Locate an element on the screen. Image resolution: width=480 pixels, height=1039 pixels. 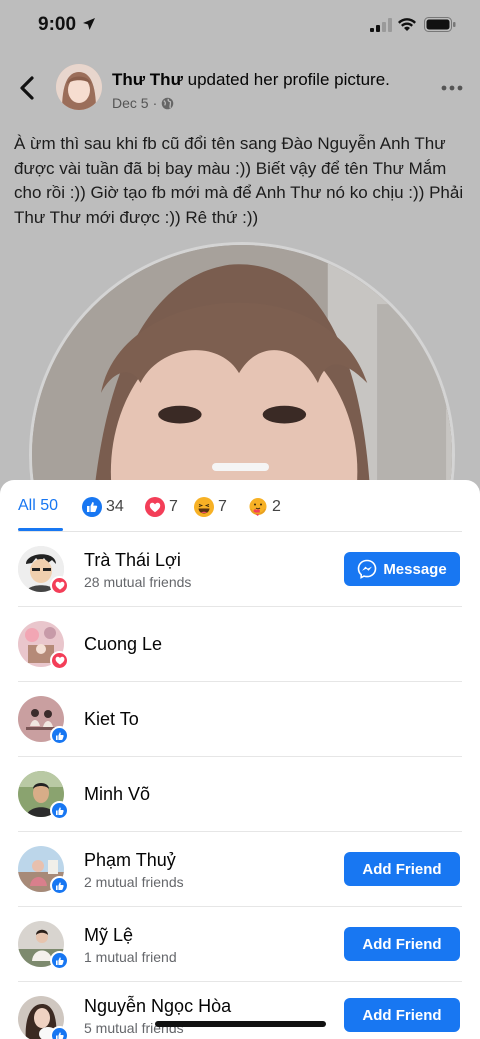
tab-love-count: 7 is located at coordinates (173, 506).